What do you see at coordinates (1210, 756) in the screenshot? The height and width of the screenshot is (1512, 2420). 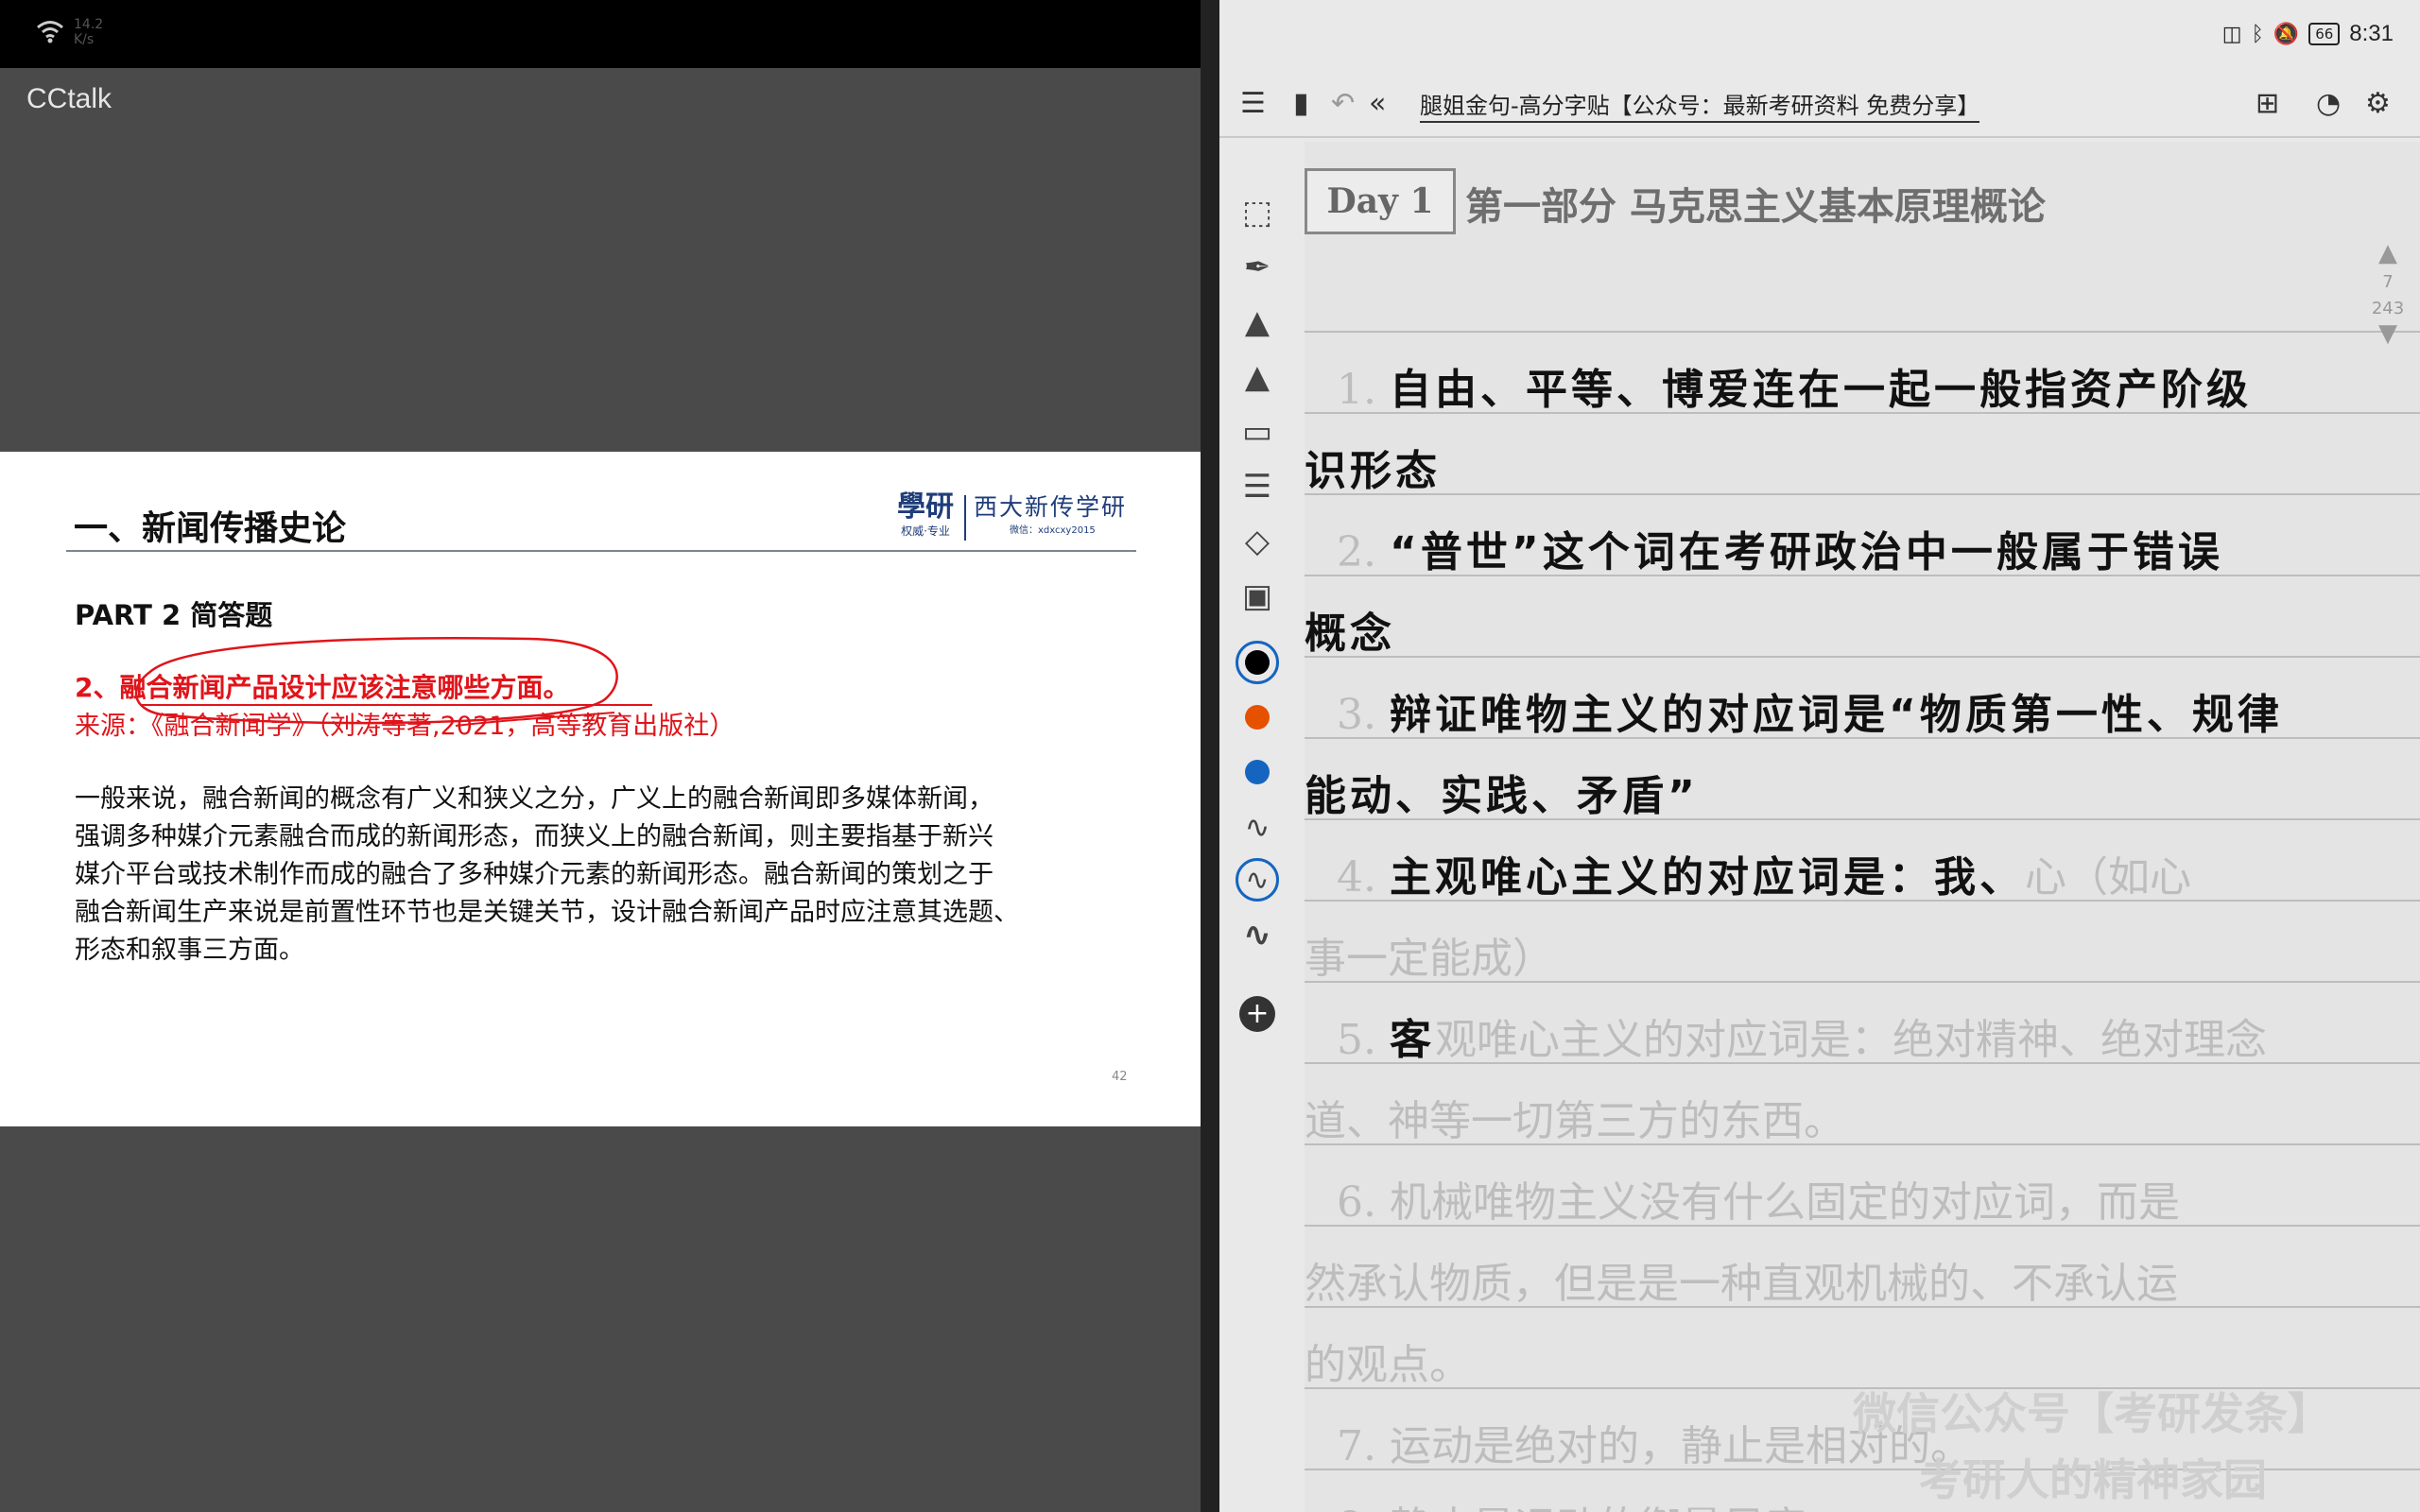 I see `split-divider` at bounding box center [1210, 756].